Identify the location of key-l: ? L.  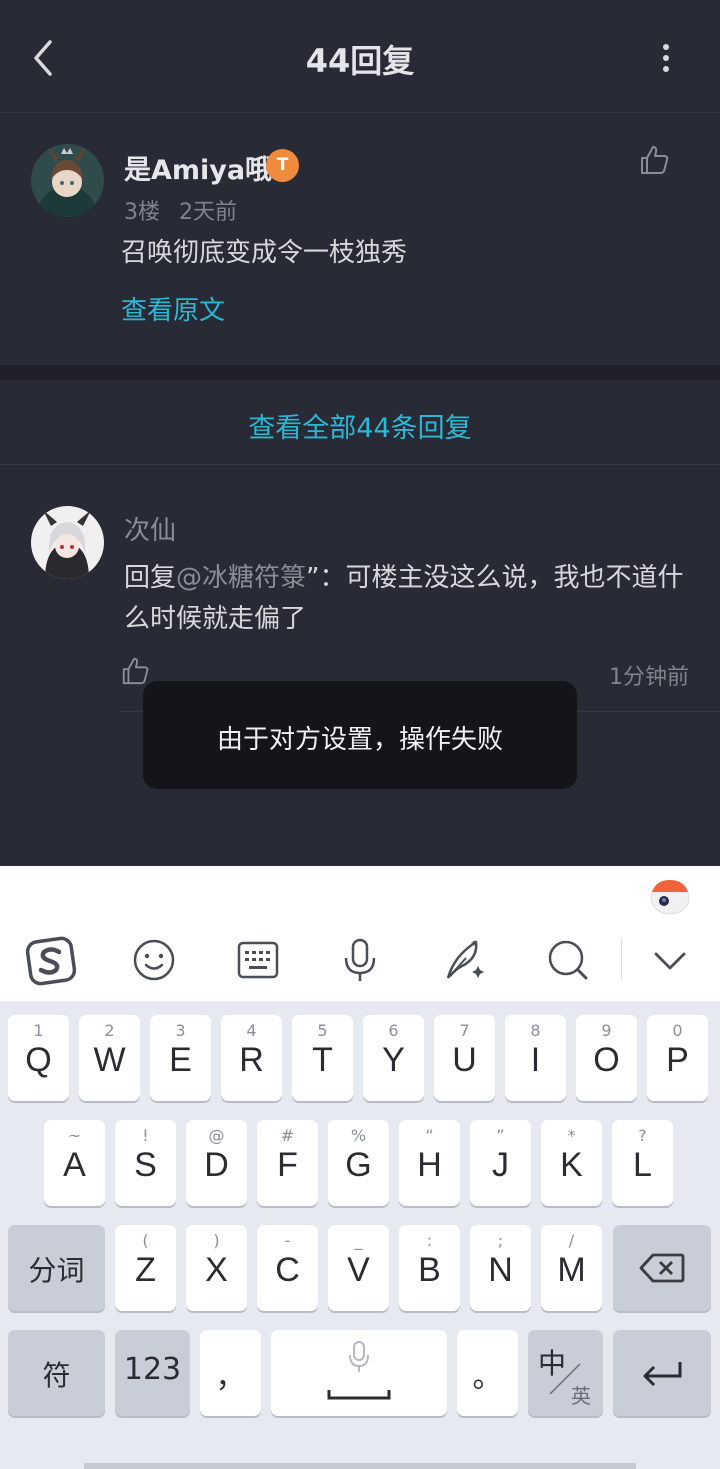
(642, 1163).